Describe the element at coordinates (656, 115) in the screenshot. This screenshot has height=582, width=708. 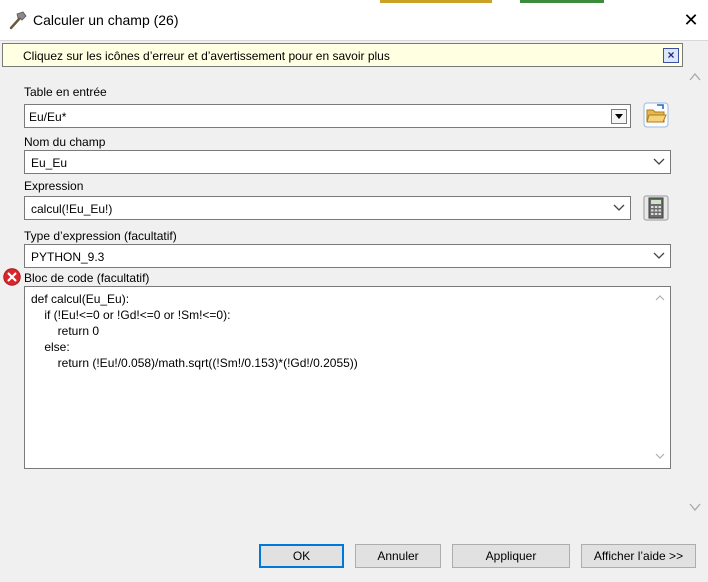
I see `folder-open-icon` at that location.